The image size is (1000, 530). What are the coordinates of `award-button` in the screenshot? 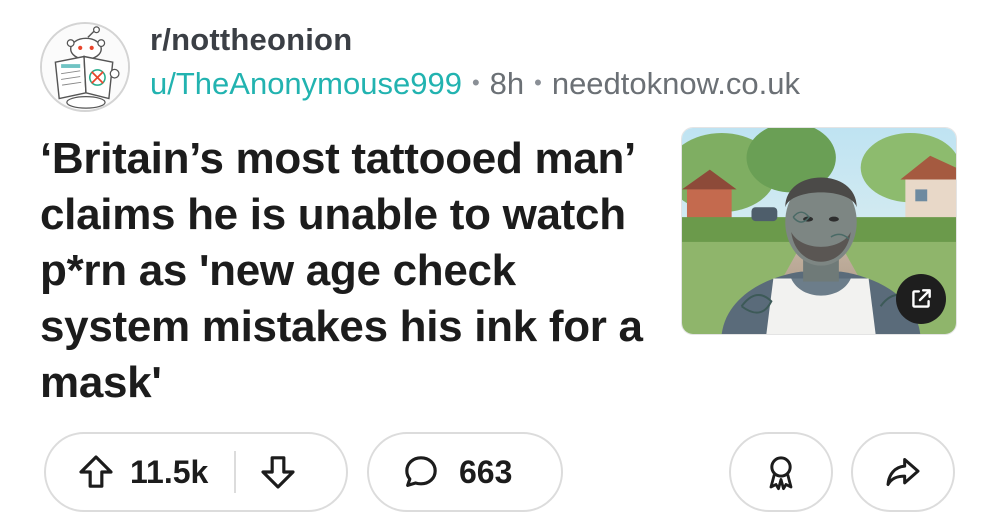 It's located at (781, 472).